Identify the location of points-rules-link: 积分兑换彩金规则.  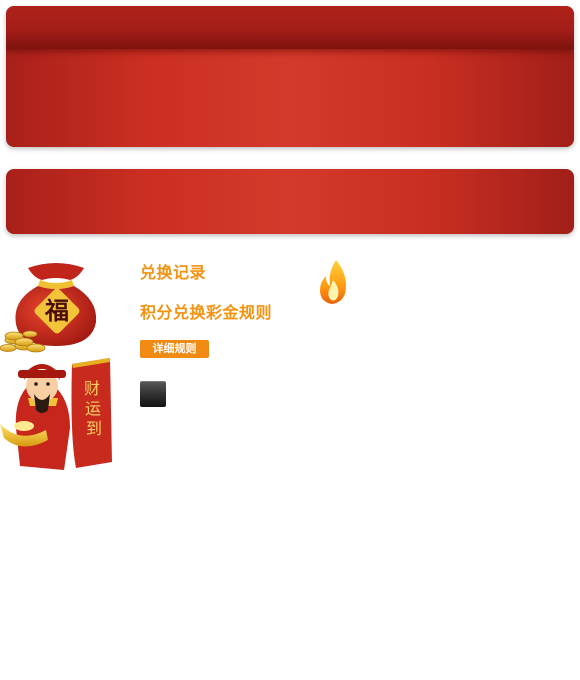
(206, 311).